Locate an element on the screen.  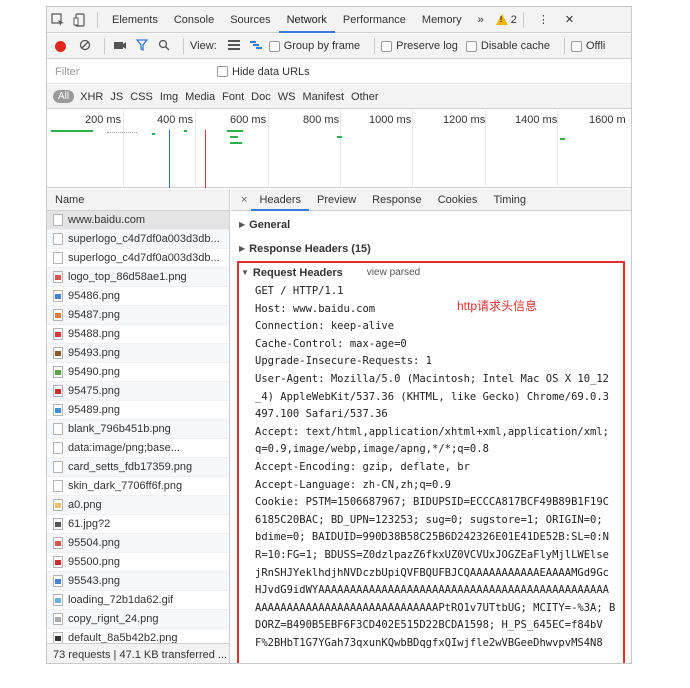
tab-sources: Sources is located at coordinates (250, 20).